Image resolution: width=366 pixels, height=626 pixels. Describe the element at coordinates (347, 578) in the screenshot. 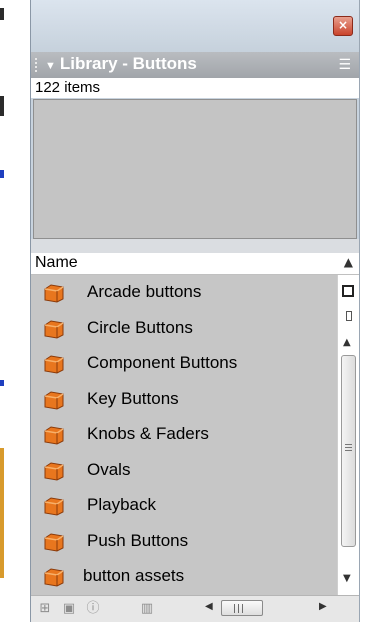

I see `scroll-down-arrow-icon: ▼` at that location.